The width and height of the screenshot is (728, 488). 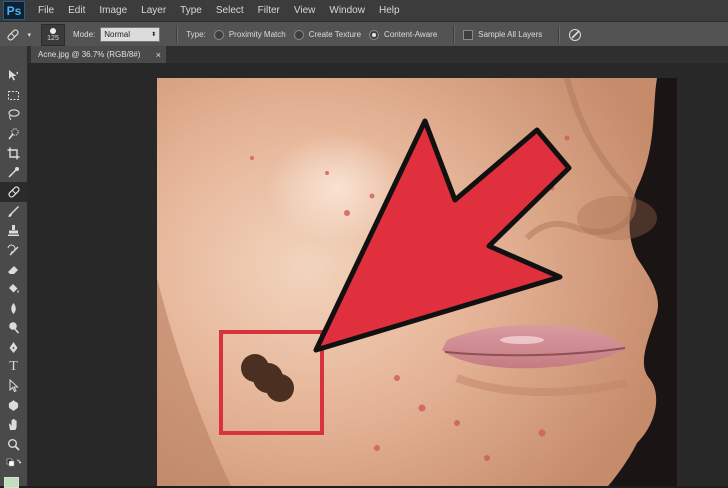 What do you see at coordinates (468, 34) in the screenshot?
I see `checkbox` at bounding box center [468, 34].